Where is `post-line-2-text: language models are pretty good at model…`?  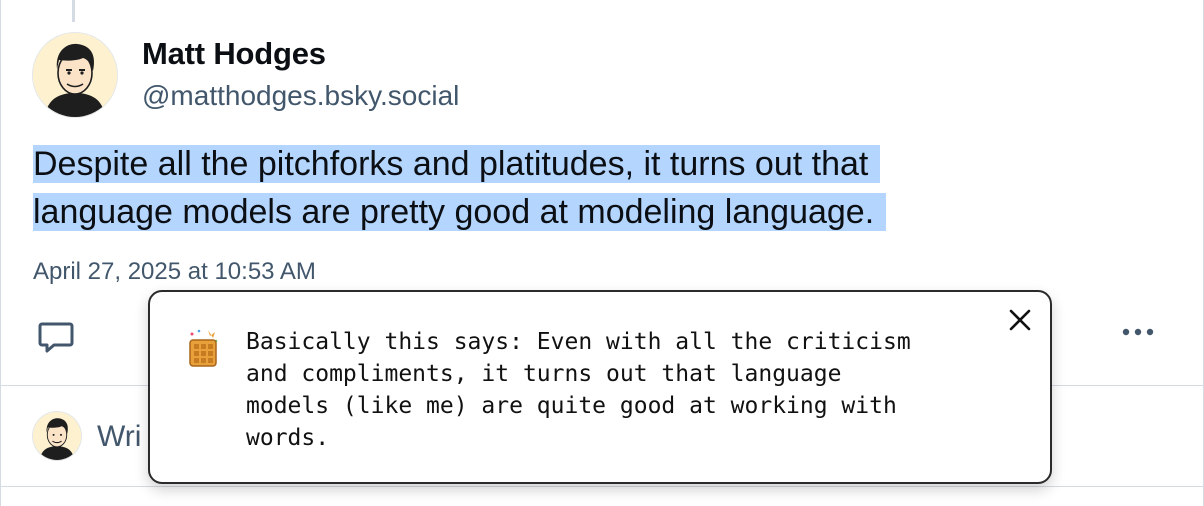
post-line-2-text: language models are pretty good at model… is located at coordinates (460, 212).